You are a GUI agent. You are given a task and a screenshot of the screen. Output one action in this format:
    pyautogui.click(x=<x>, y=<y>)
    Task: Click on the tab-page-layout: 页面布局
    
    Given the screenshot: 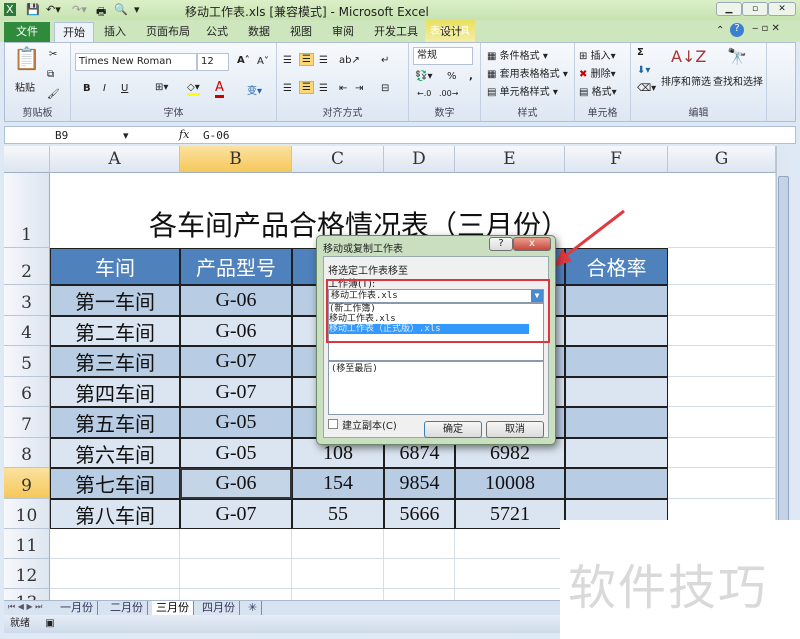 What is the action you would take?
    pyautogui.click(x=168, y=32)
    